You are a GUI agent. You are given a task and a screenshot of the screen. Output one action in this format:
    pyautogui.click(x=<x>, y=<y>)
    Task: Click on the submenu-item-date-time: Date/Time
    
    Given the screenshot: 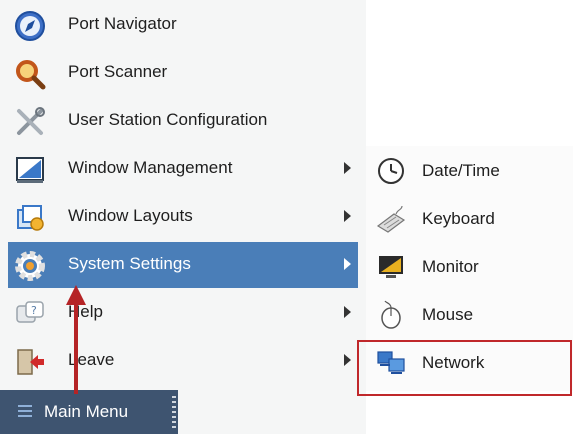 What is the action you would take?
    pyautogui.click(x=469, y=171)
    